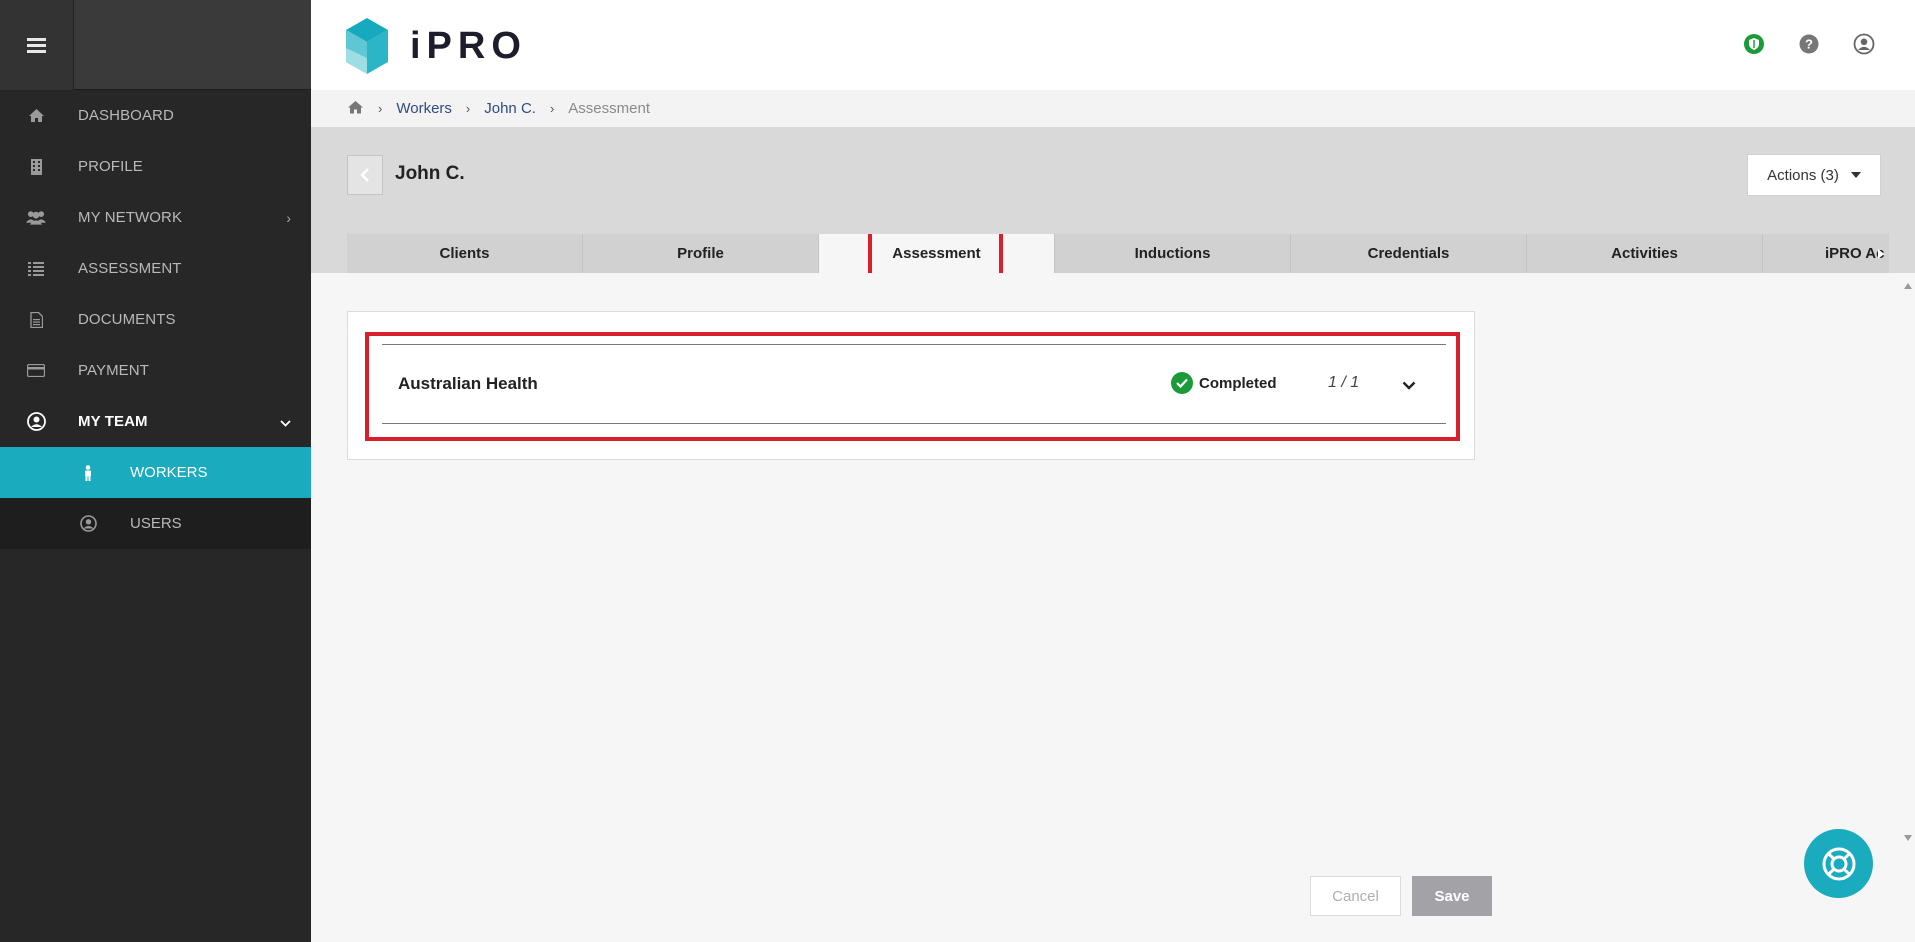  Describe the element at coordinates (113, 370) in the screenshot. I see `sidebar-item-label: PAYMENT` at that location.